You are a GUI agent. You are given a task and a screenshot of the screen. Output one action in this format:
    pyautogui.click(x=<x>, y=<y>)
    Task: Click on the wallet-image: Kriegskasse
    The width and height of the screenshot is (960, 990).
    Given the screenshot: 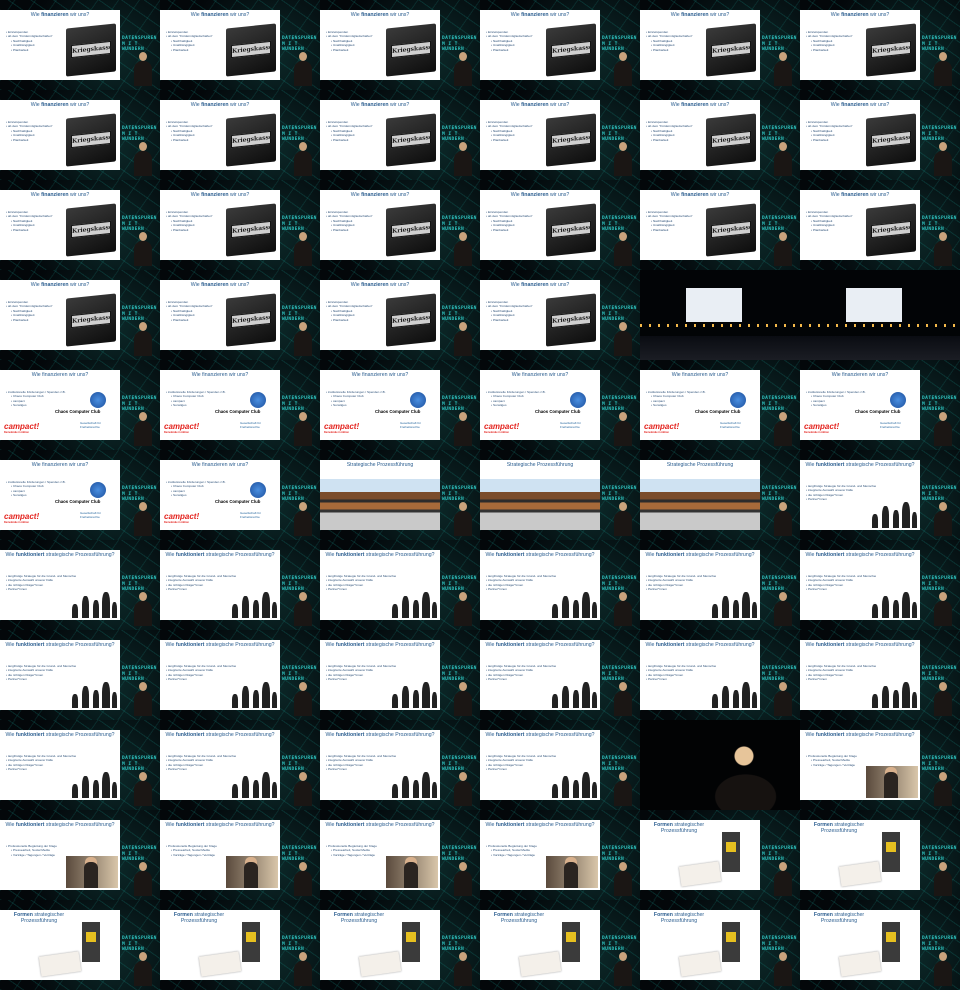 What is the action you would take?
    pyautogui.click(x=891, y=50)
    